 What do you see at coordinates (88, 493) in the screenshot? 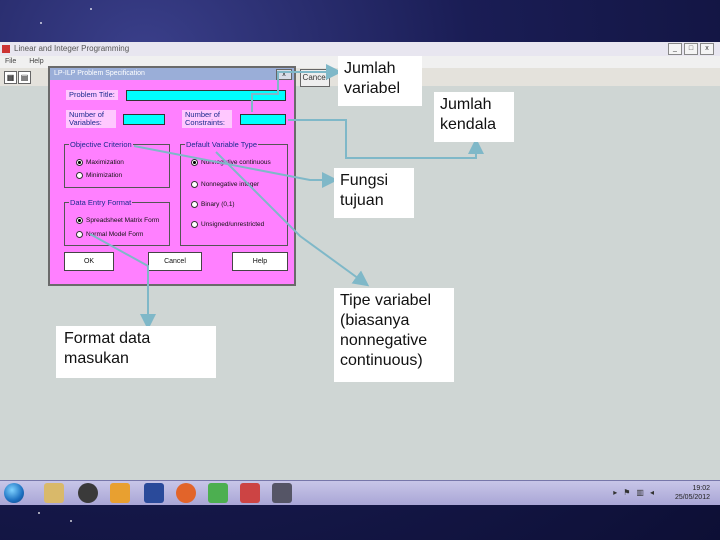
I see `hp-icon` at bounding box center [88, 493].